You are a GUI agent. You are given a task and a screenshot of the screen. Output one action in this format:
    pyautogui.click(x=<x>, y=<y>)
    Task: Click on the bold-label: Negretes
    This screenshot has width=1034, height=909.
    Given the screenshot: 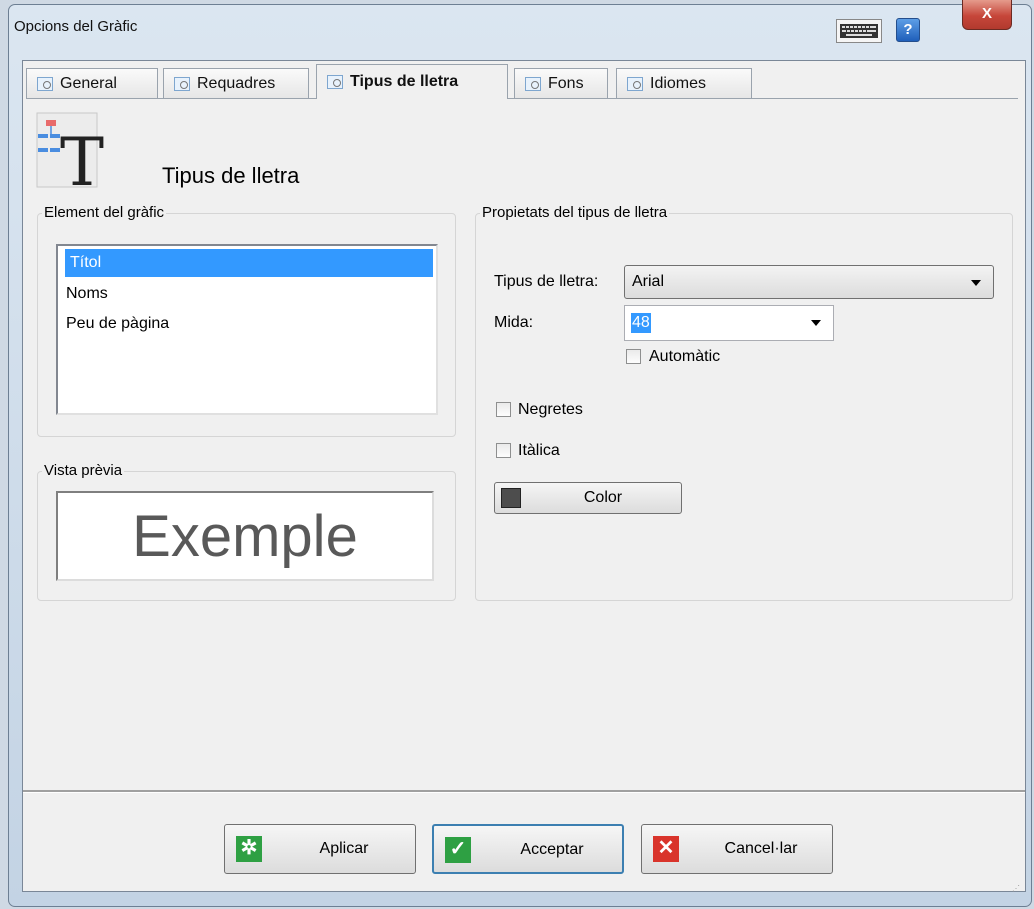 What is the action you would take?
    pyautogui.click(x=550, y=409)
    